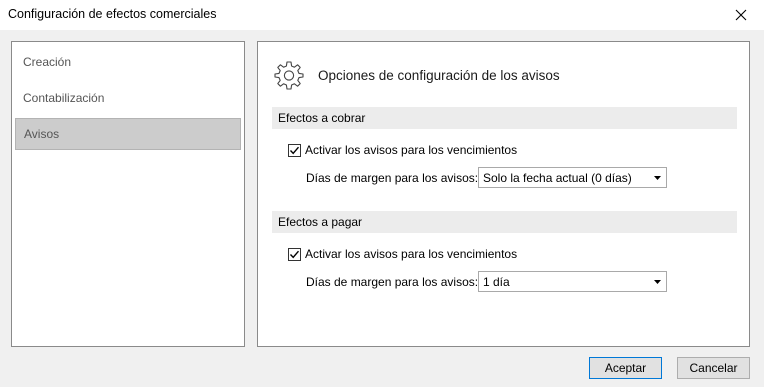 Image resolution: width=764 pixels, height=387 pixels. Describe the element at coordinates (557, 178) in the screenshot. I see `margin-select-cobrar-value: Solo la fecha actual (0 días)` at that location.